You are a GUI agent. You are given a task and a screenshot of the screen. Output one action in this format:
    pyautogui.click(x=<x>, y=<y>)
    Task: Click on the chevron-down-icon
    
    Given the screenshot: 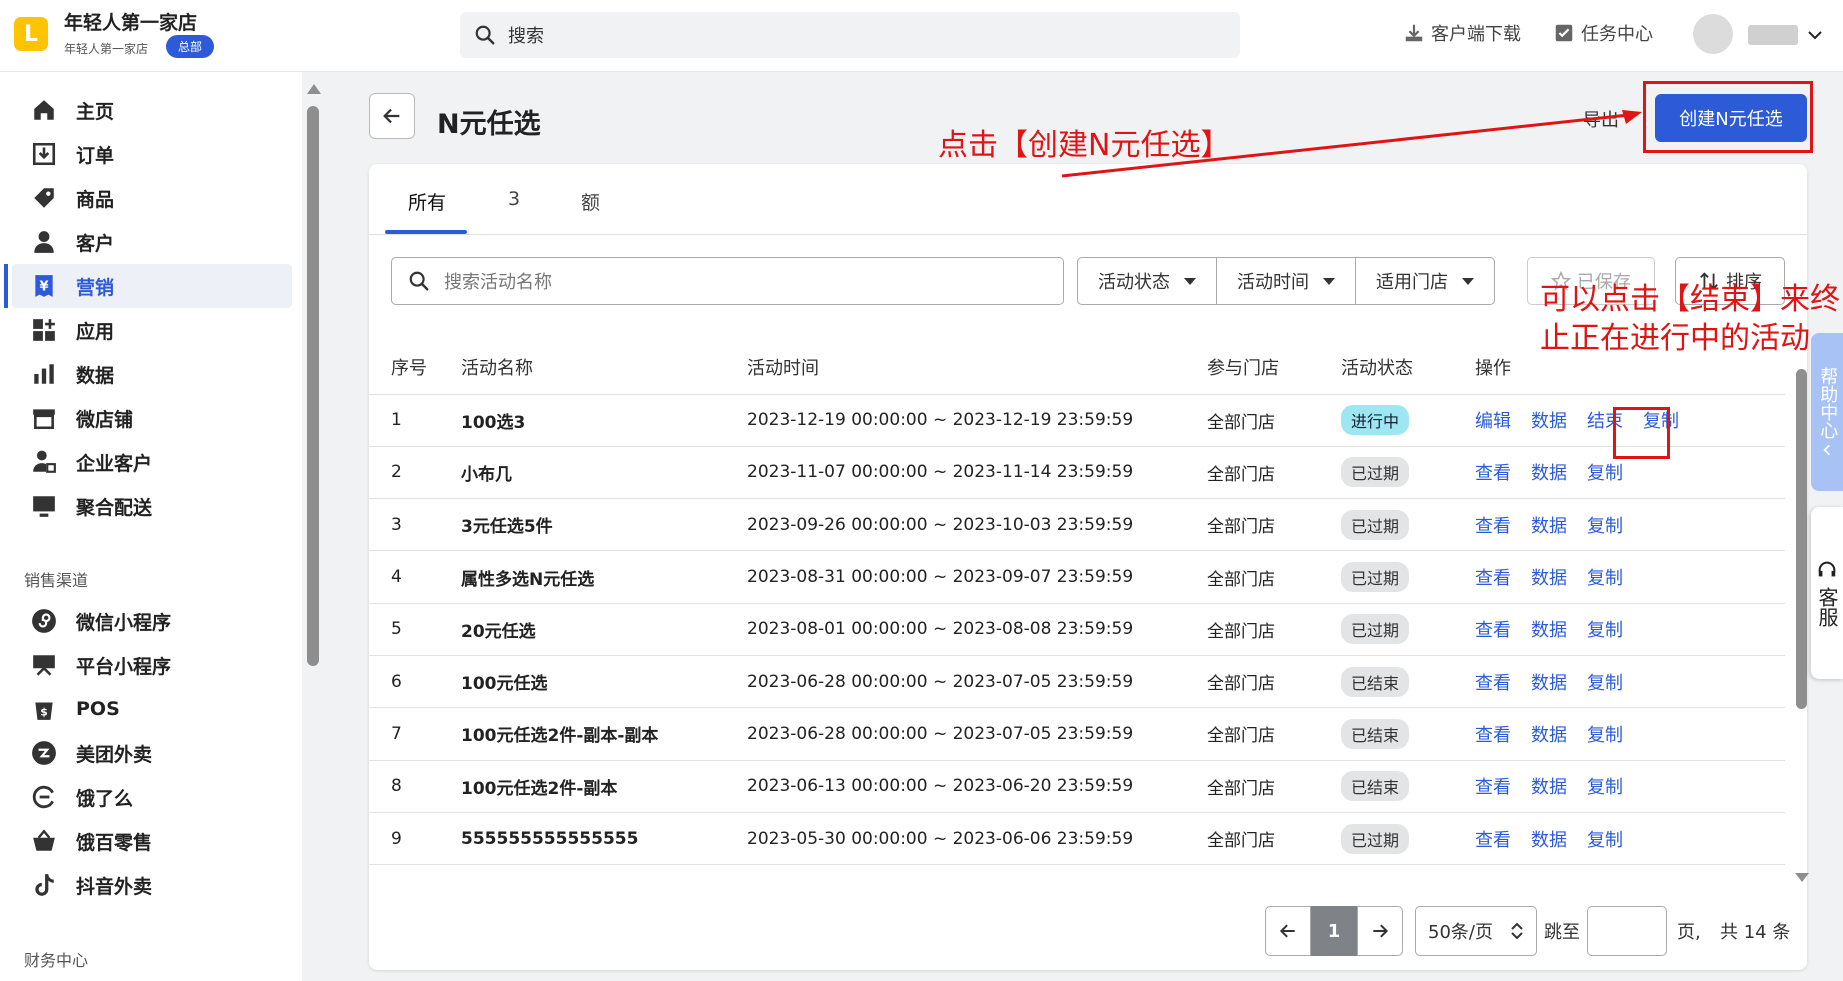 What is the action you would take?
    pyautogui.click(x=1815, y=35)
    